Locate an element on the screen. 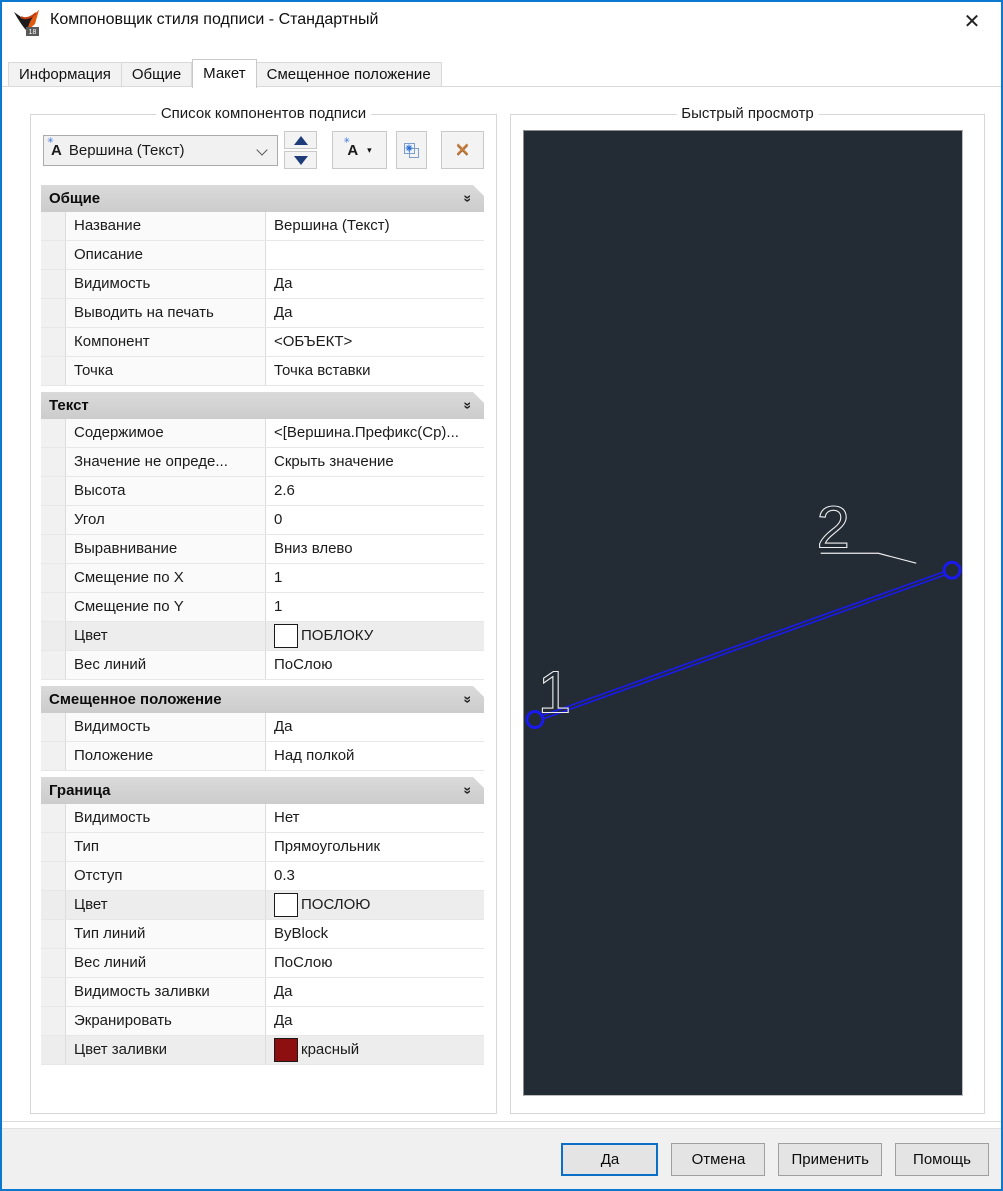 Image resolution: width=1003 pixels, height=1191 pixels. section-header: Граница » is located at coordinates (262, 790).